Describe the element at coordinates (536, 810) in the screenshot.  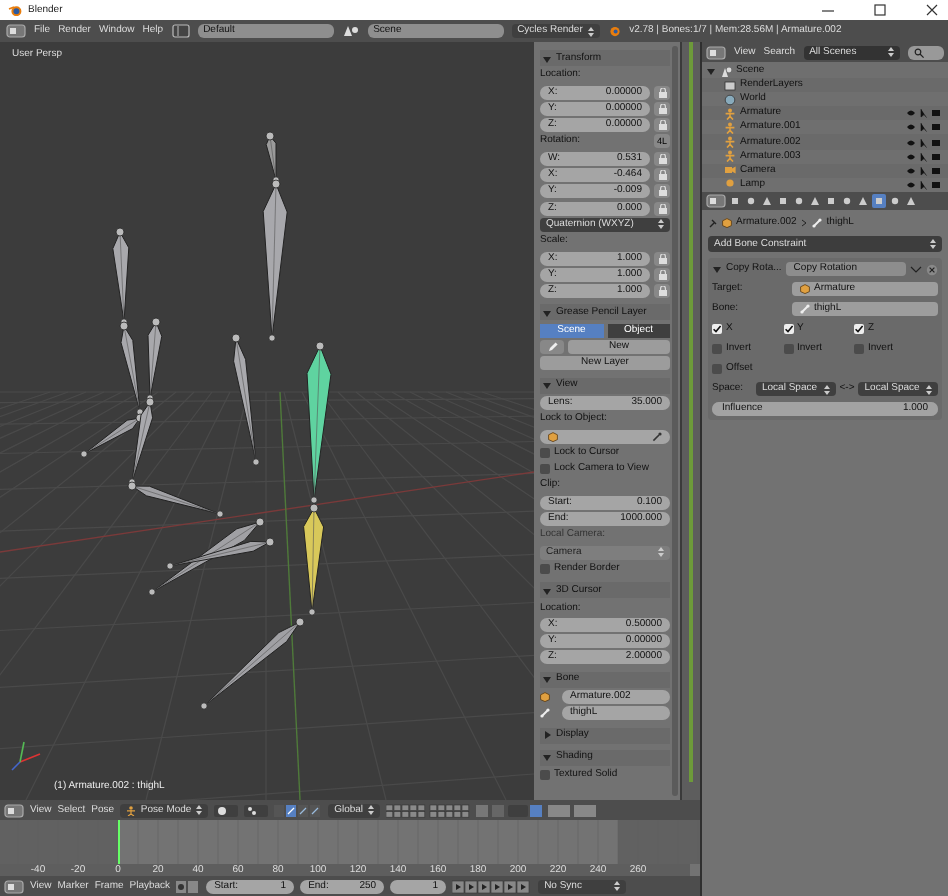
I see `toolbar-icons` at that location.